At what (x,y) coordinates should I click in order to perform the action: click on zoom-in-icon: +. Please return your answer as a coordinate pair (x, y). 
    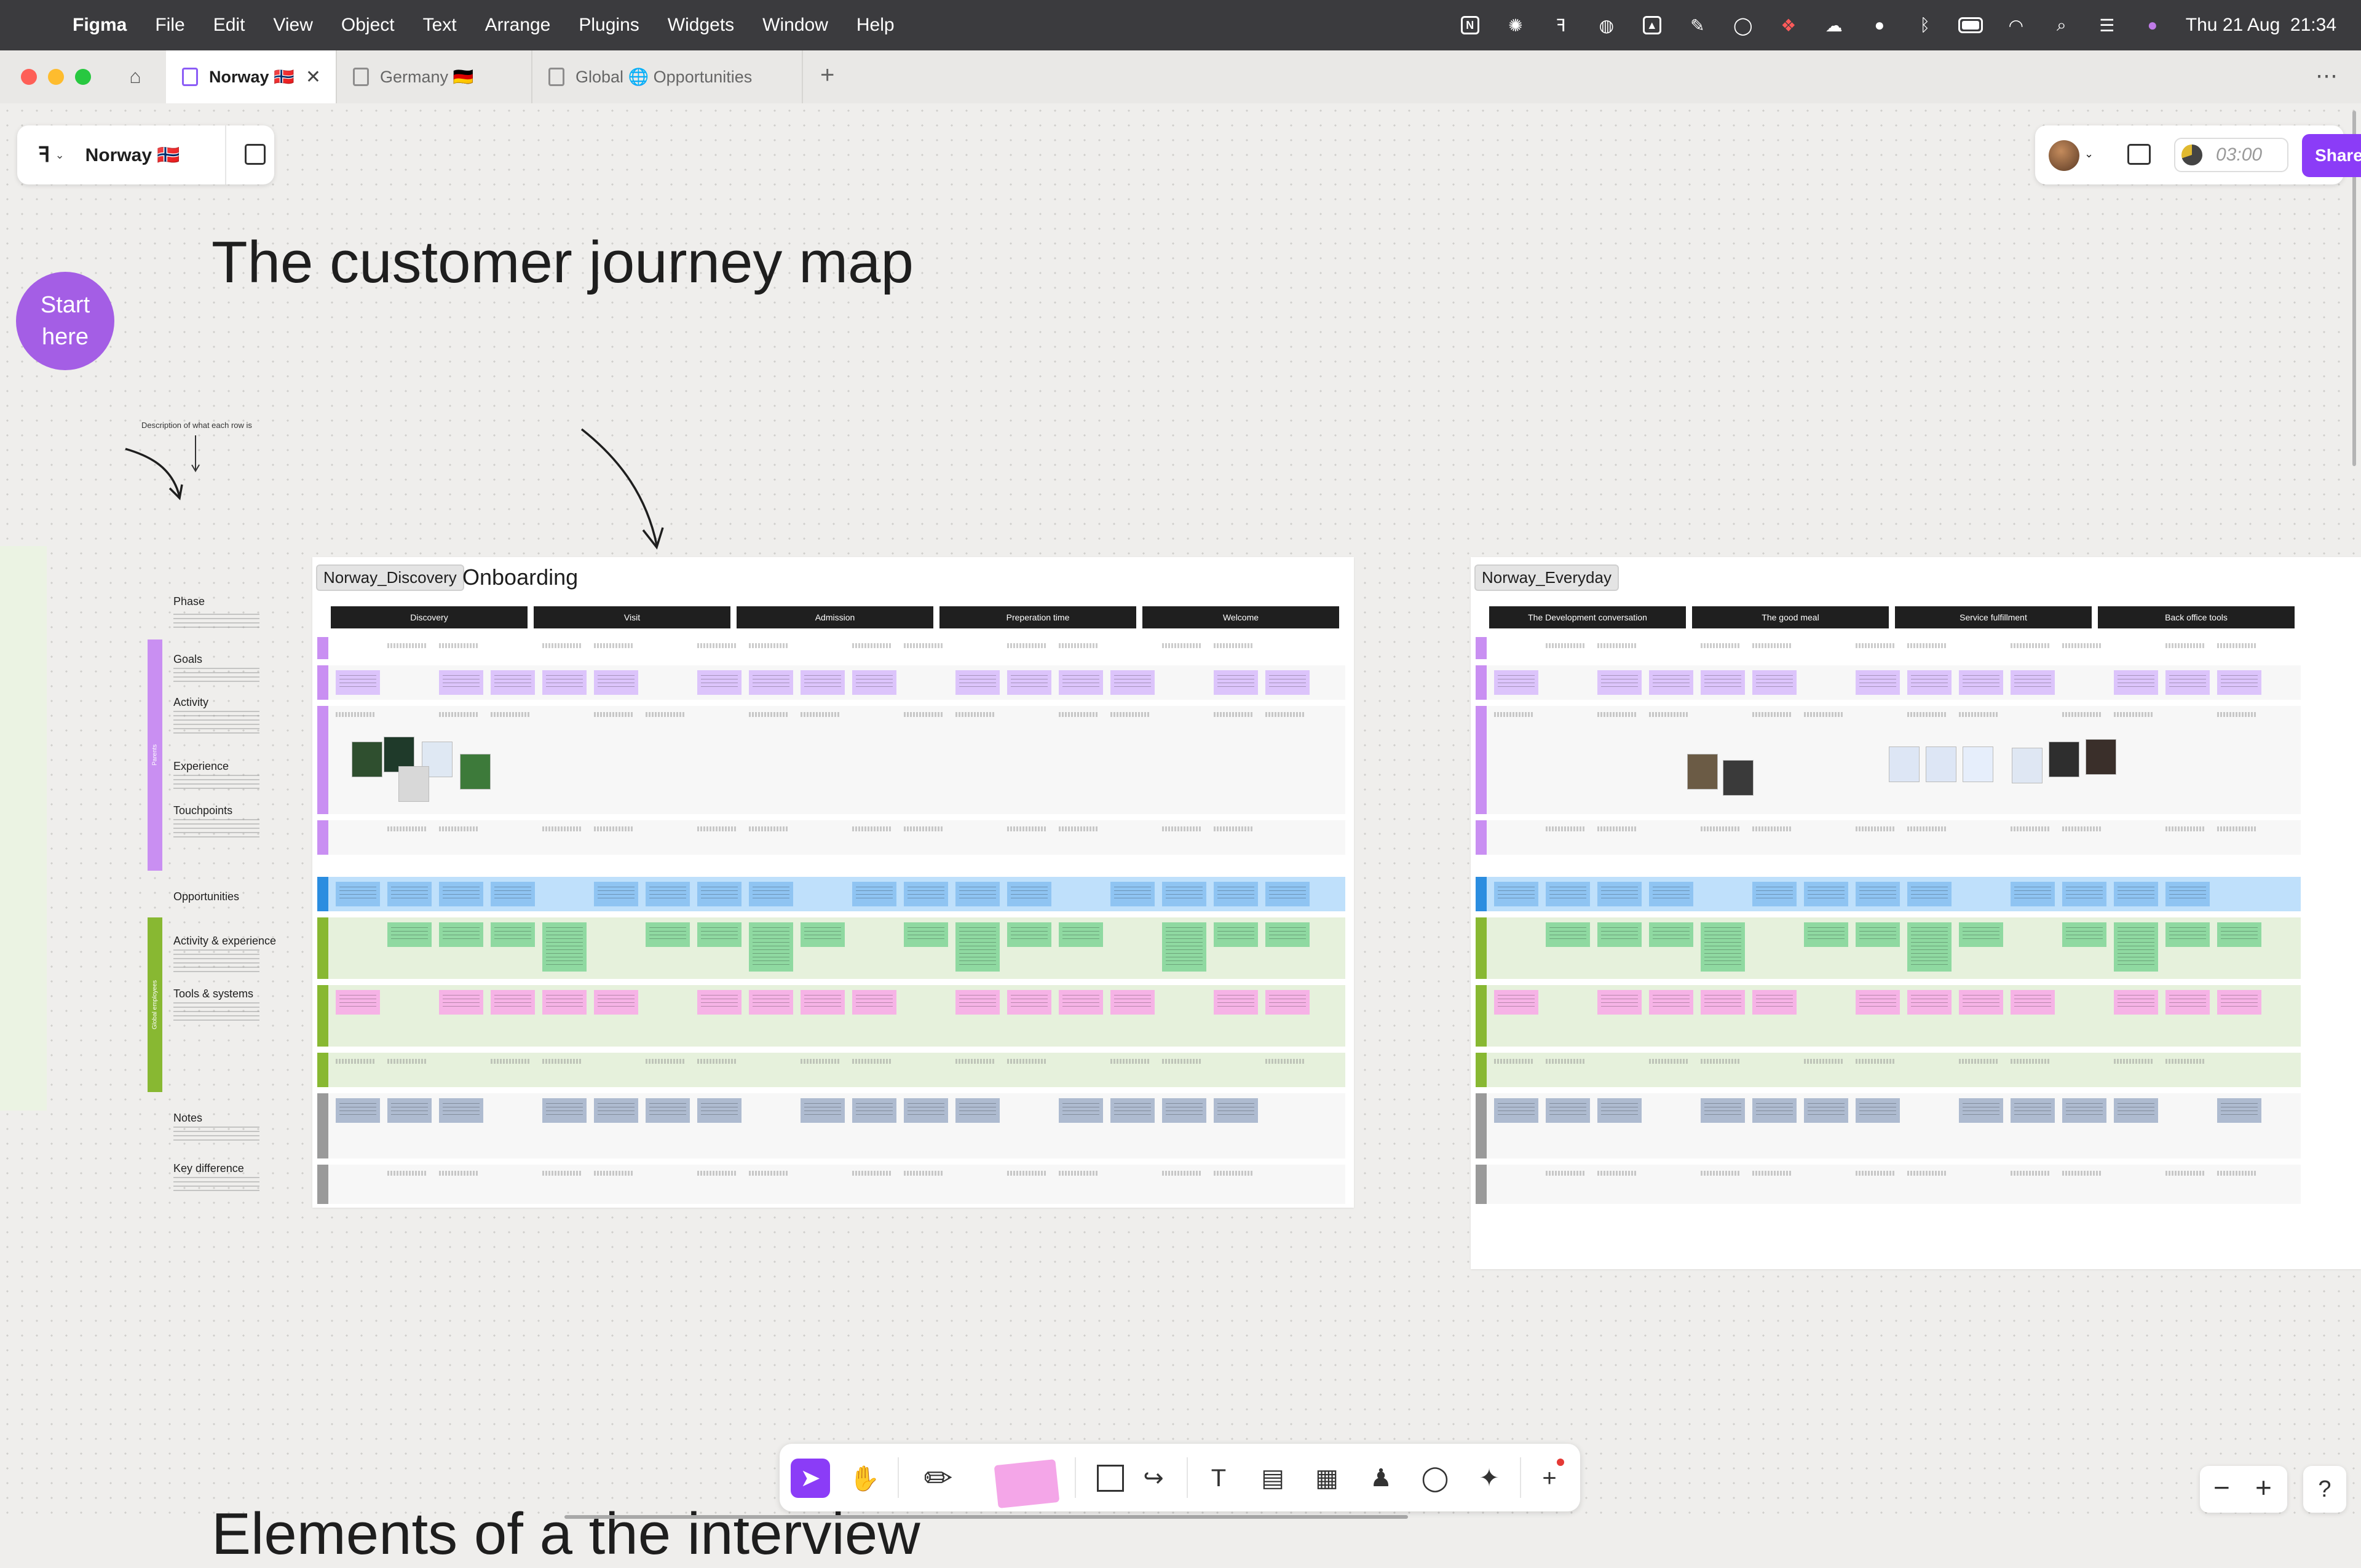
    Looking at the image, I should click on (2263, 1487).